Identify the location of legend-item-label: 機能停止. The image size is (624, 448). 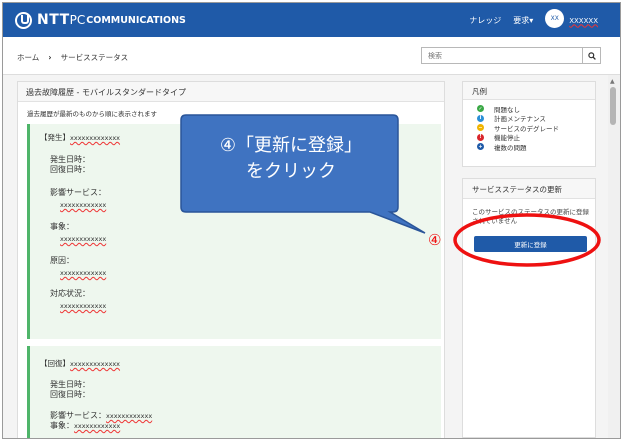
(507, 138).